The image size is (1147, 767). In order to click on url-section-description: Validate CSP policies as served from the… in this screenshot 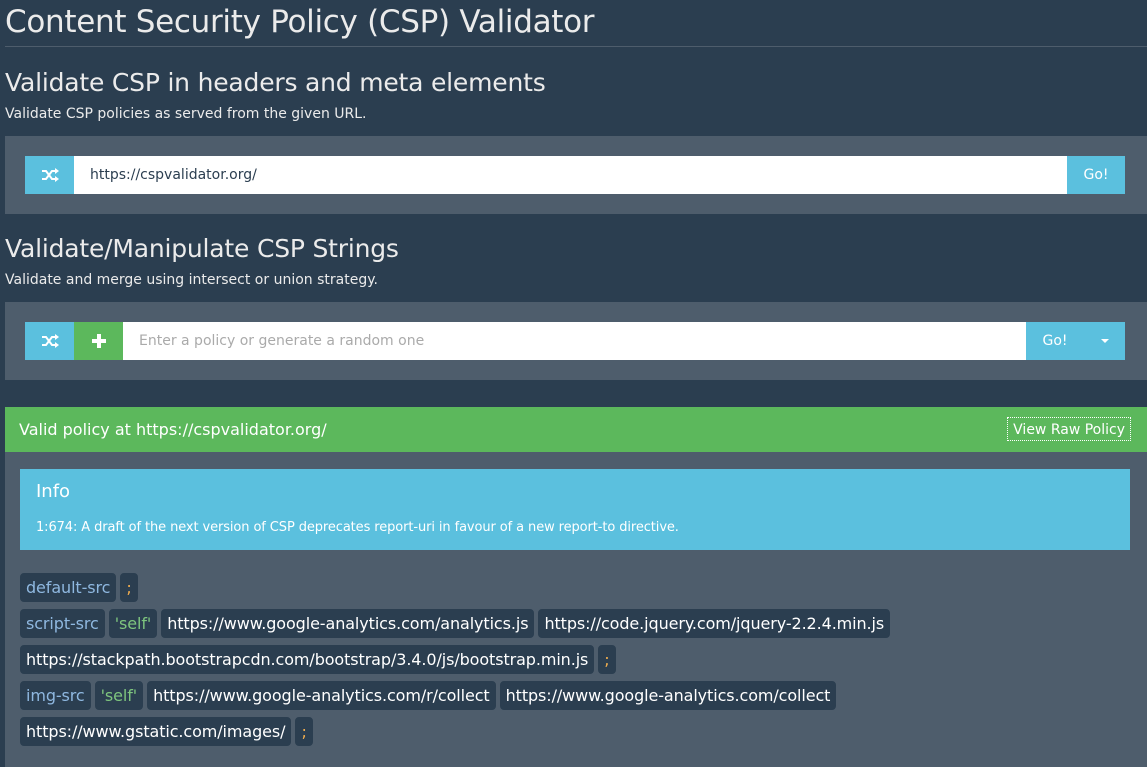, I will do `click(186, 114)`.